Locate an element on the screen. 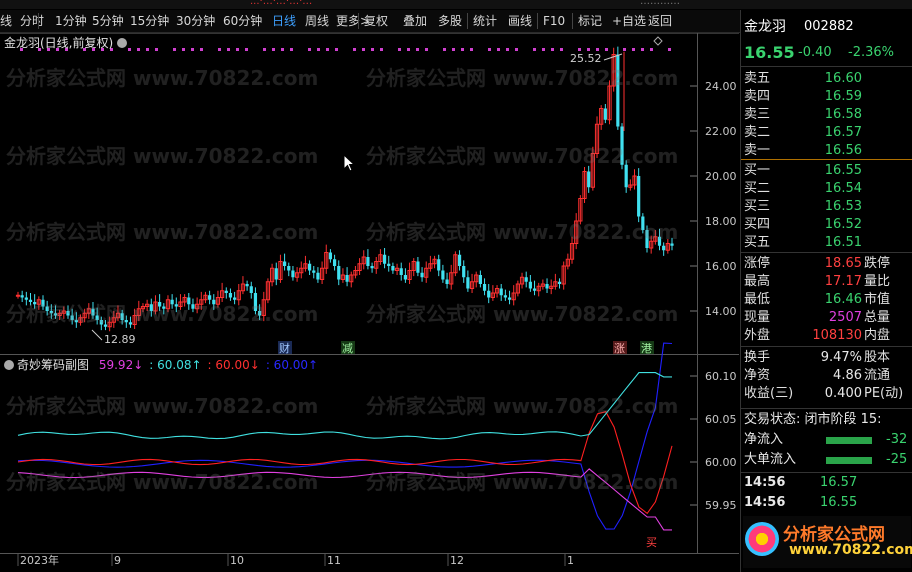 Image resolution: width=912 pixels, height=572 pixels. settings-icon is located at coordinates (122, 43).